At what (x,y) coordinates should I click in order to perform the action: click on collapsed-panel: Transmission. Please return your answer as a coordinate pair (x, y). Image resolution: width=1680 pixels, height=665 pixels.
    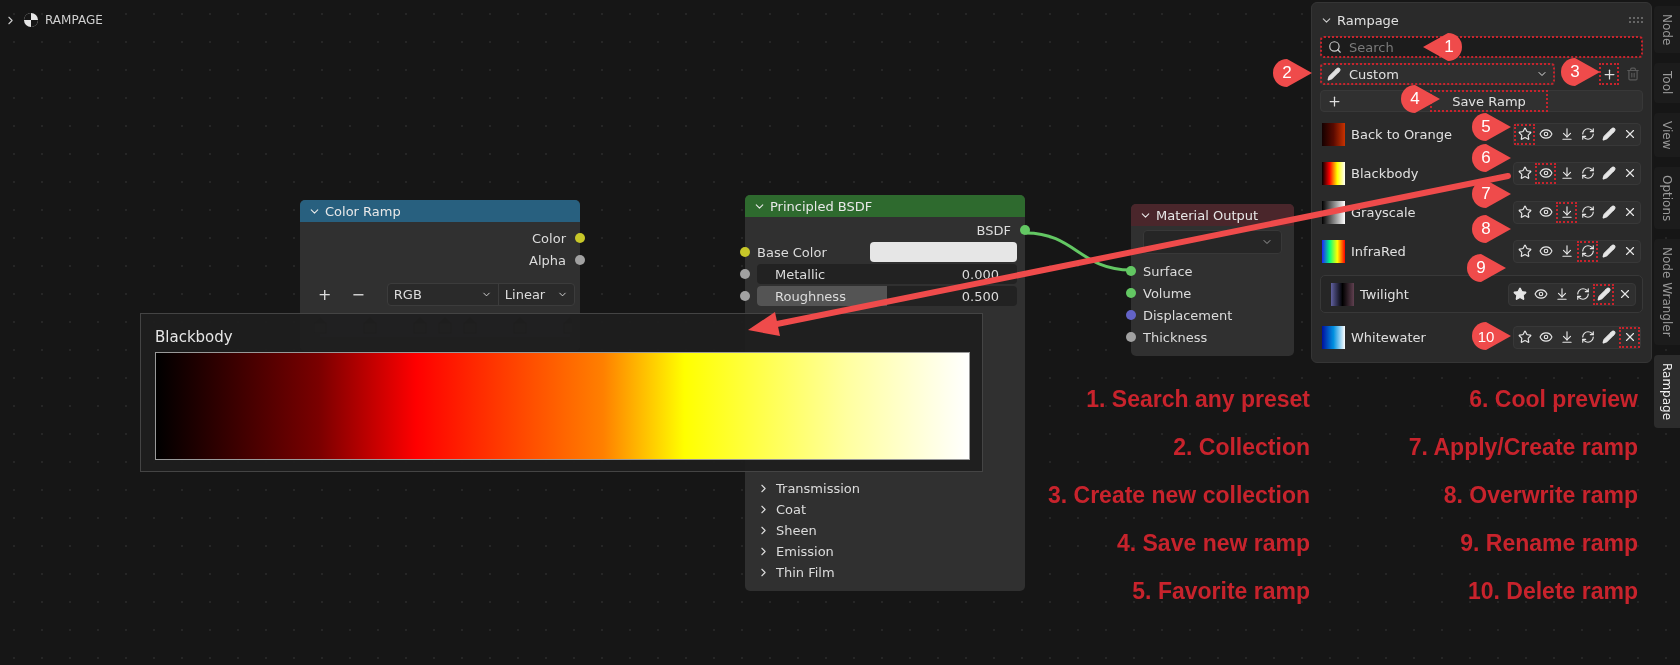
    Looking at the image, I should click on (808, 488).